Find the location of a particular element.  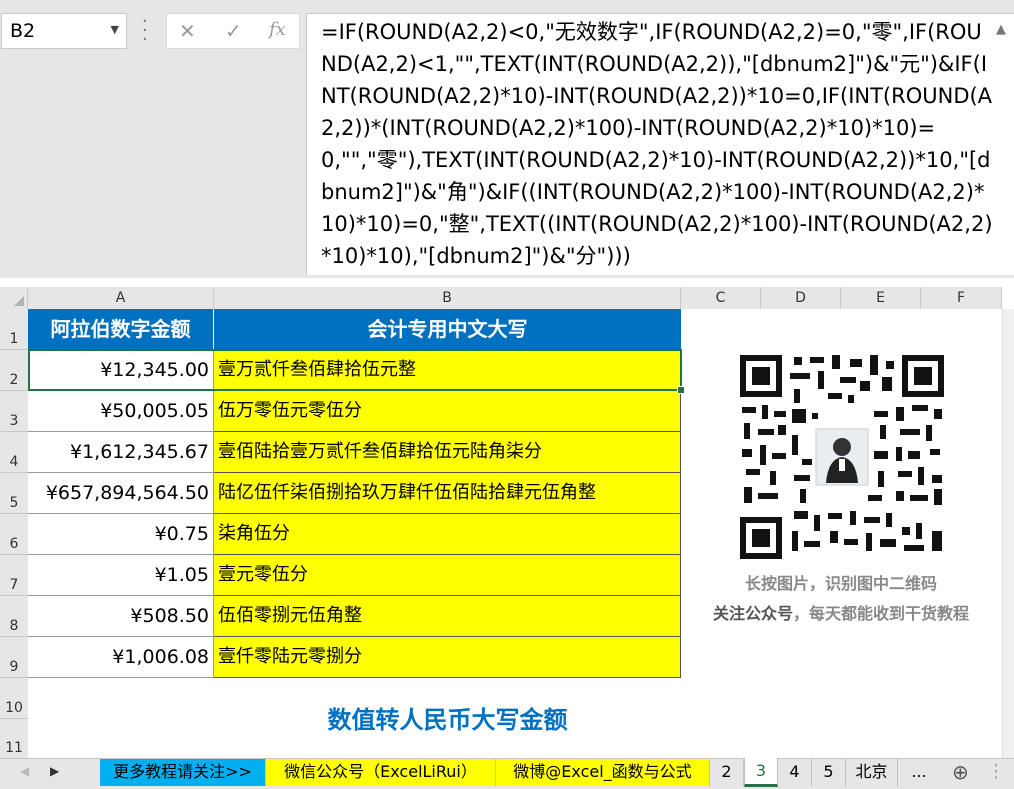

cell-a7: ¥1.05 is located at coordinates (121, 575).